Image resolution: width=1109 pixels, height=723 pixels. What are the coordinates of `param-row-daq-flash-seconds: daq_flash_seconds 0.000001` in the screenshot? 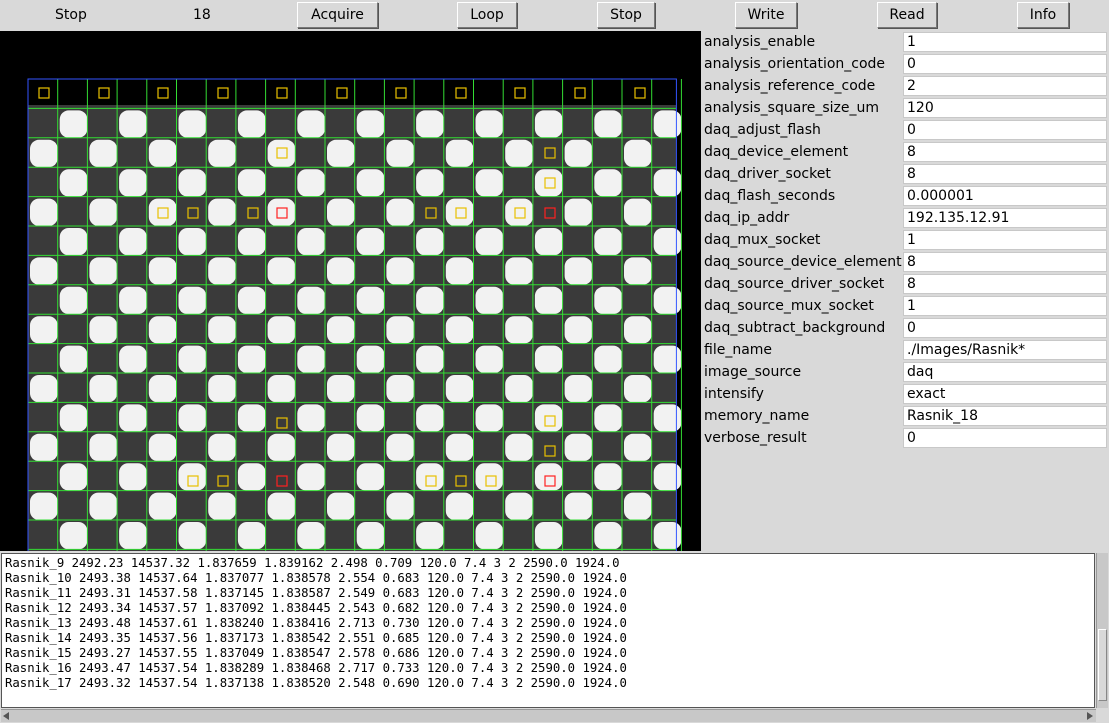 It's located at (905, 196).